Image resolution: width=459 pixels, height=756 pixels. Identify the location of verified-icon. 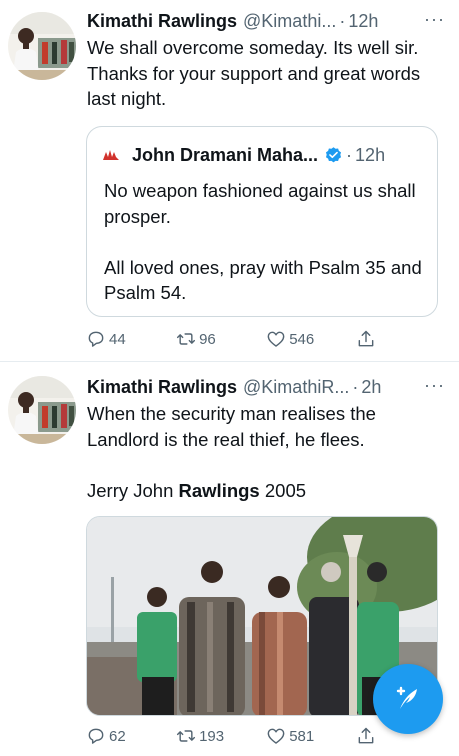
(334, 154).